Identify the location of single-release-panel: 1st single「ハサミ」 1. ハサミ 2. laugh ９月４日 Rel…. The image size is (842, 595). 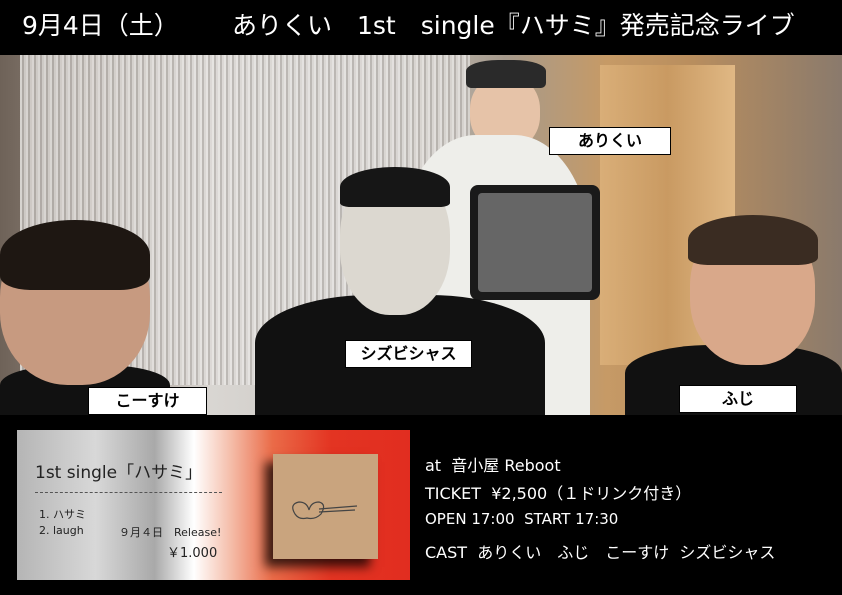
(213, 505).